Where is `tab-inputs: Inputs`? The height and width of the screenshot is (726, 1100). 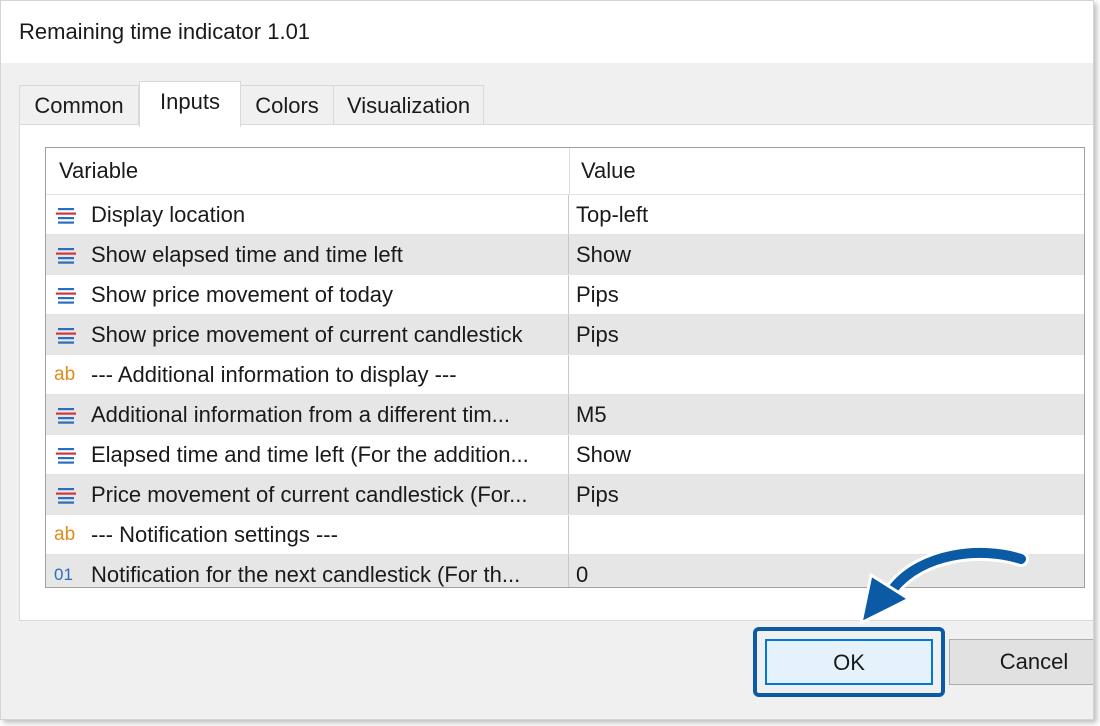 tab-inputs: Inputs is located at coordinates (190, 104).